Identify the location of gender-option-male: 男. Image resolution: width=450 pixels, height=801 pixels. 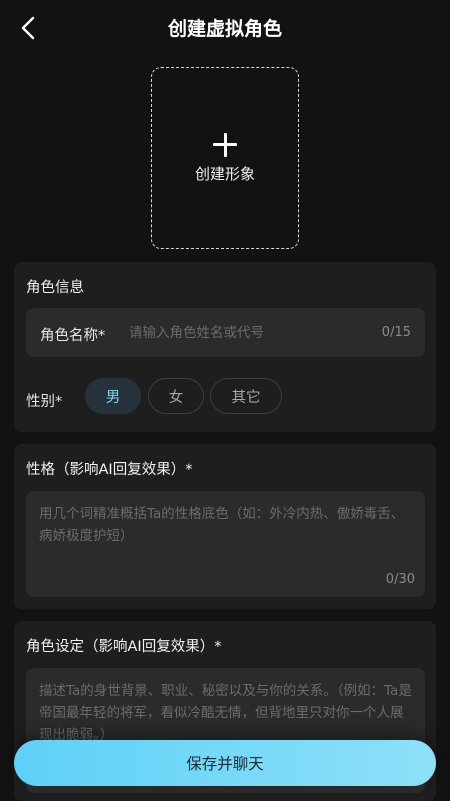
(113, 396).